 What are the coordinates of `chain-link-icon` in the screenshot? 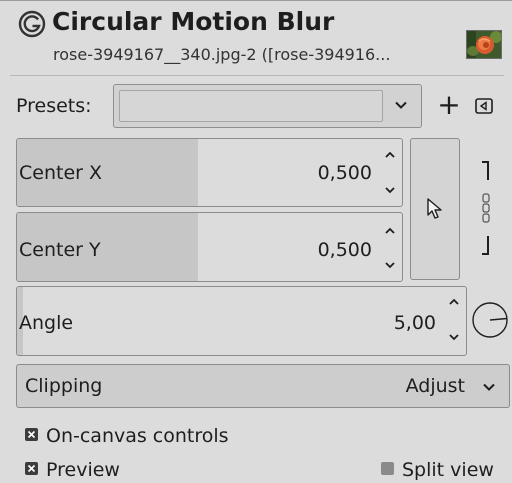 It's located at (486, 208).